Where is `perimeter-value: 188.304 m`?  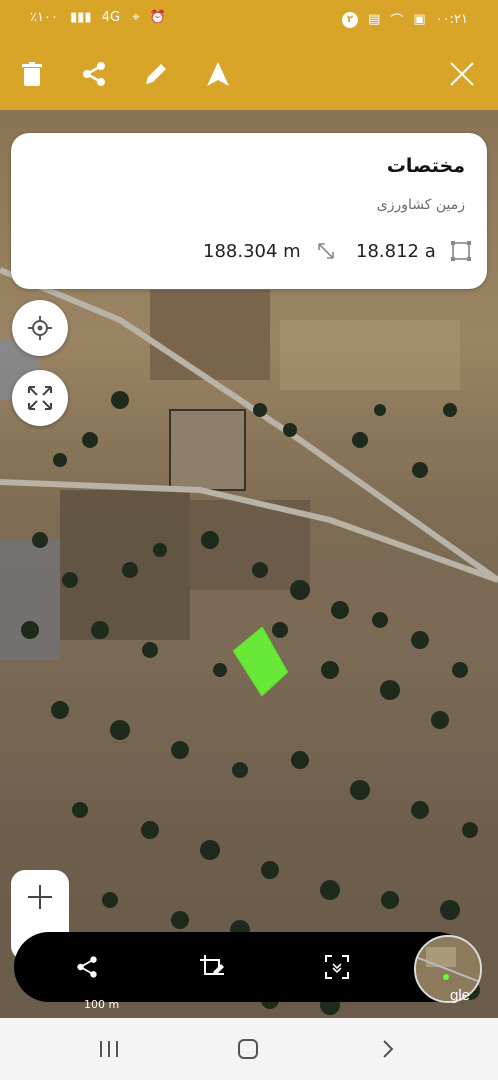 perimeter-value: 188.304 m is located at coordinates (252, 251).